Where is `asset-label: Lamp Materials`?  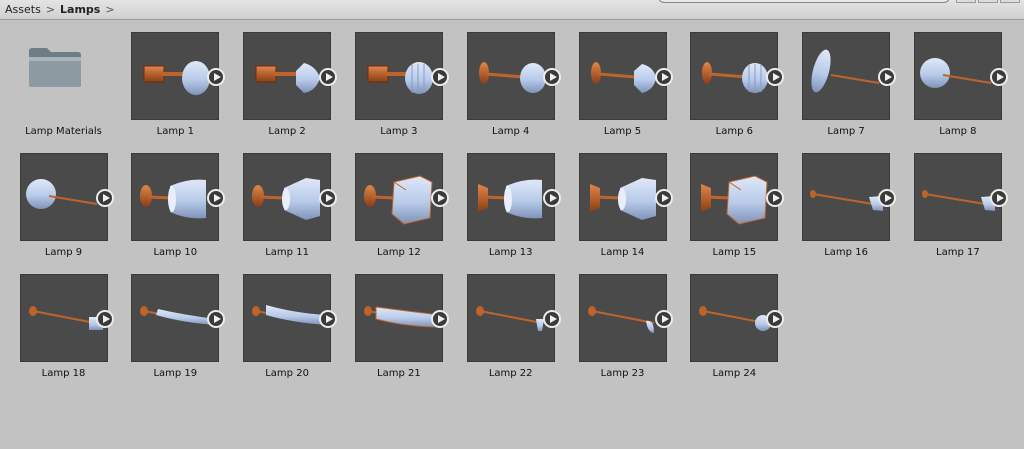
asset-label: Lamp Materials is located at coordinates (63, 131).